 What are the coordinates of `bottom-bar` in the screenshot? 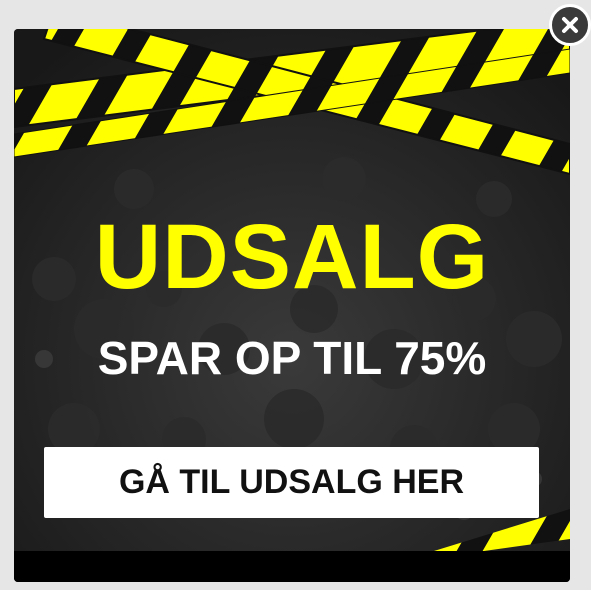 It's located at (292, 566).